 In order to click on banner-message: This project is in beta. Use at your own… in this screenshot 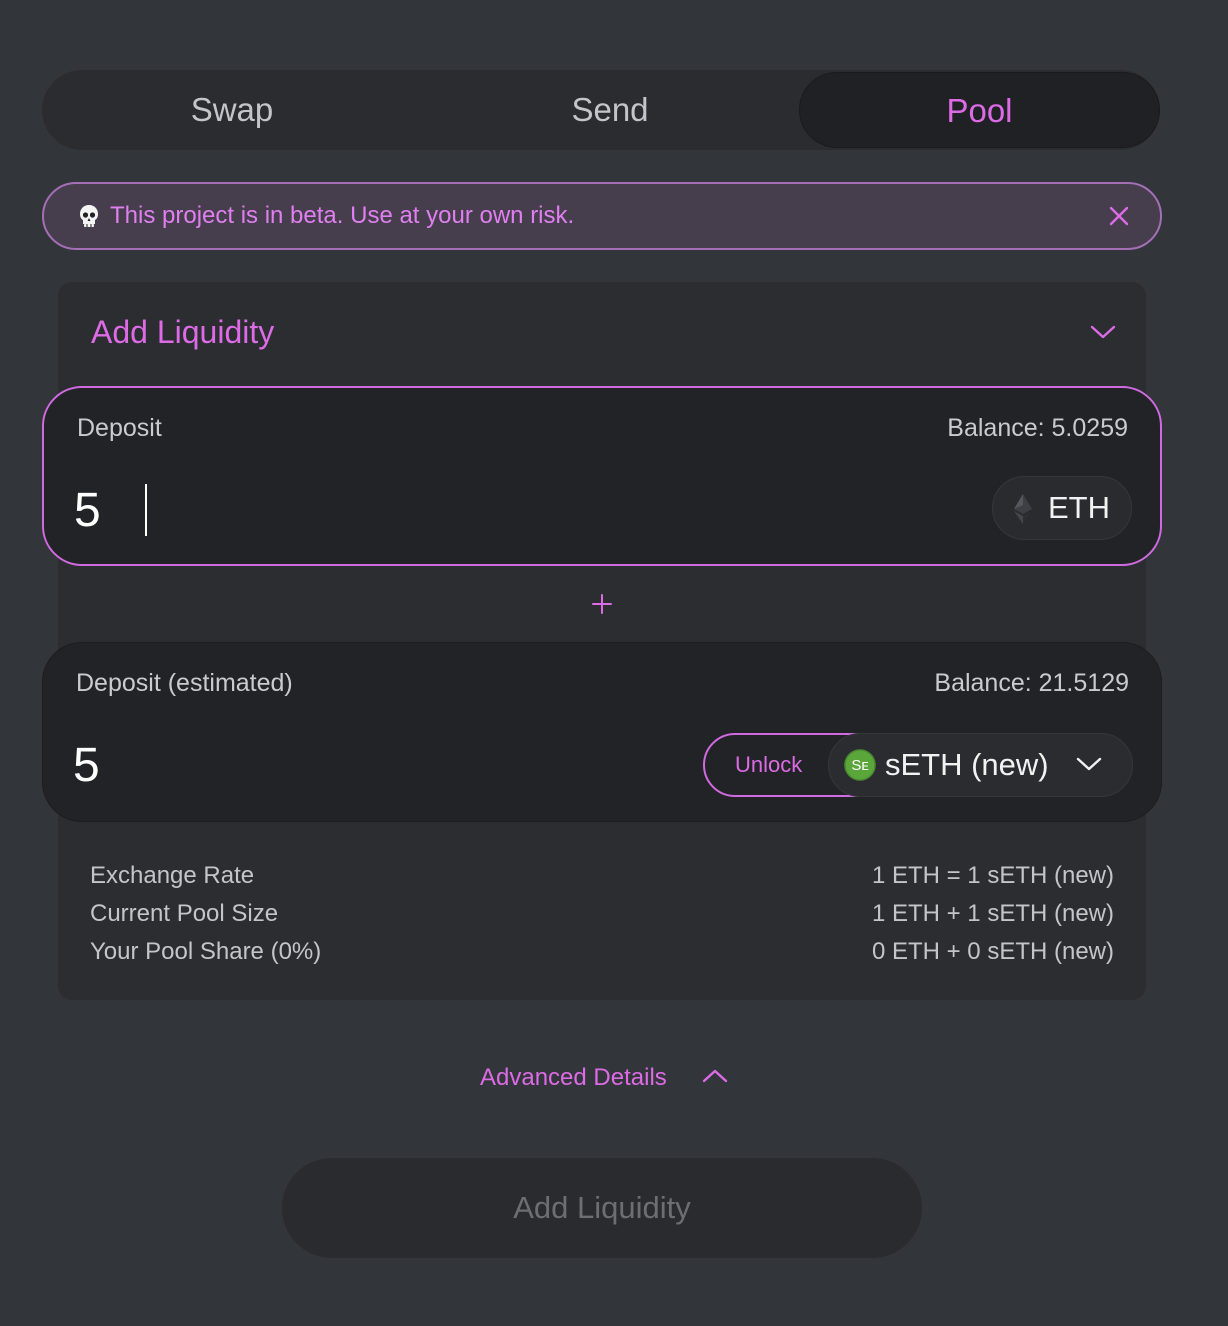, I will do `click(342, 215)`.